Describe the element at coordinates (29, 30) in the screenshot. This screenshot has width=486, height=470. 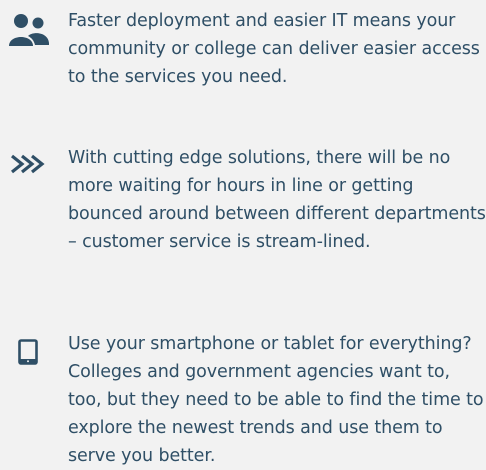
I see `users-icon` at that location.